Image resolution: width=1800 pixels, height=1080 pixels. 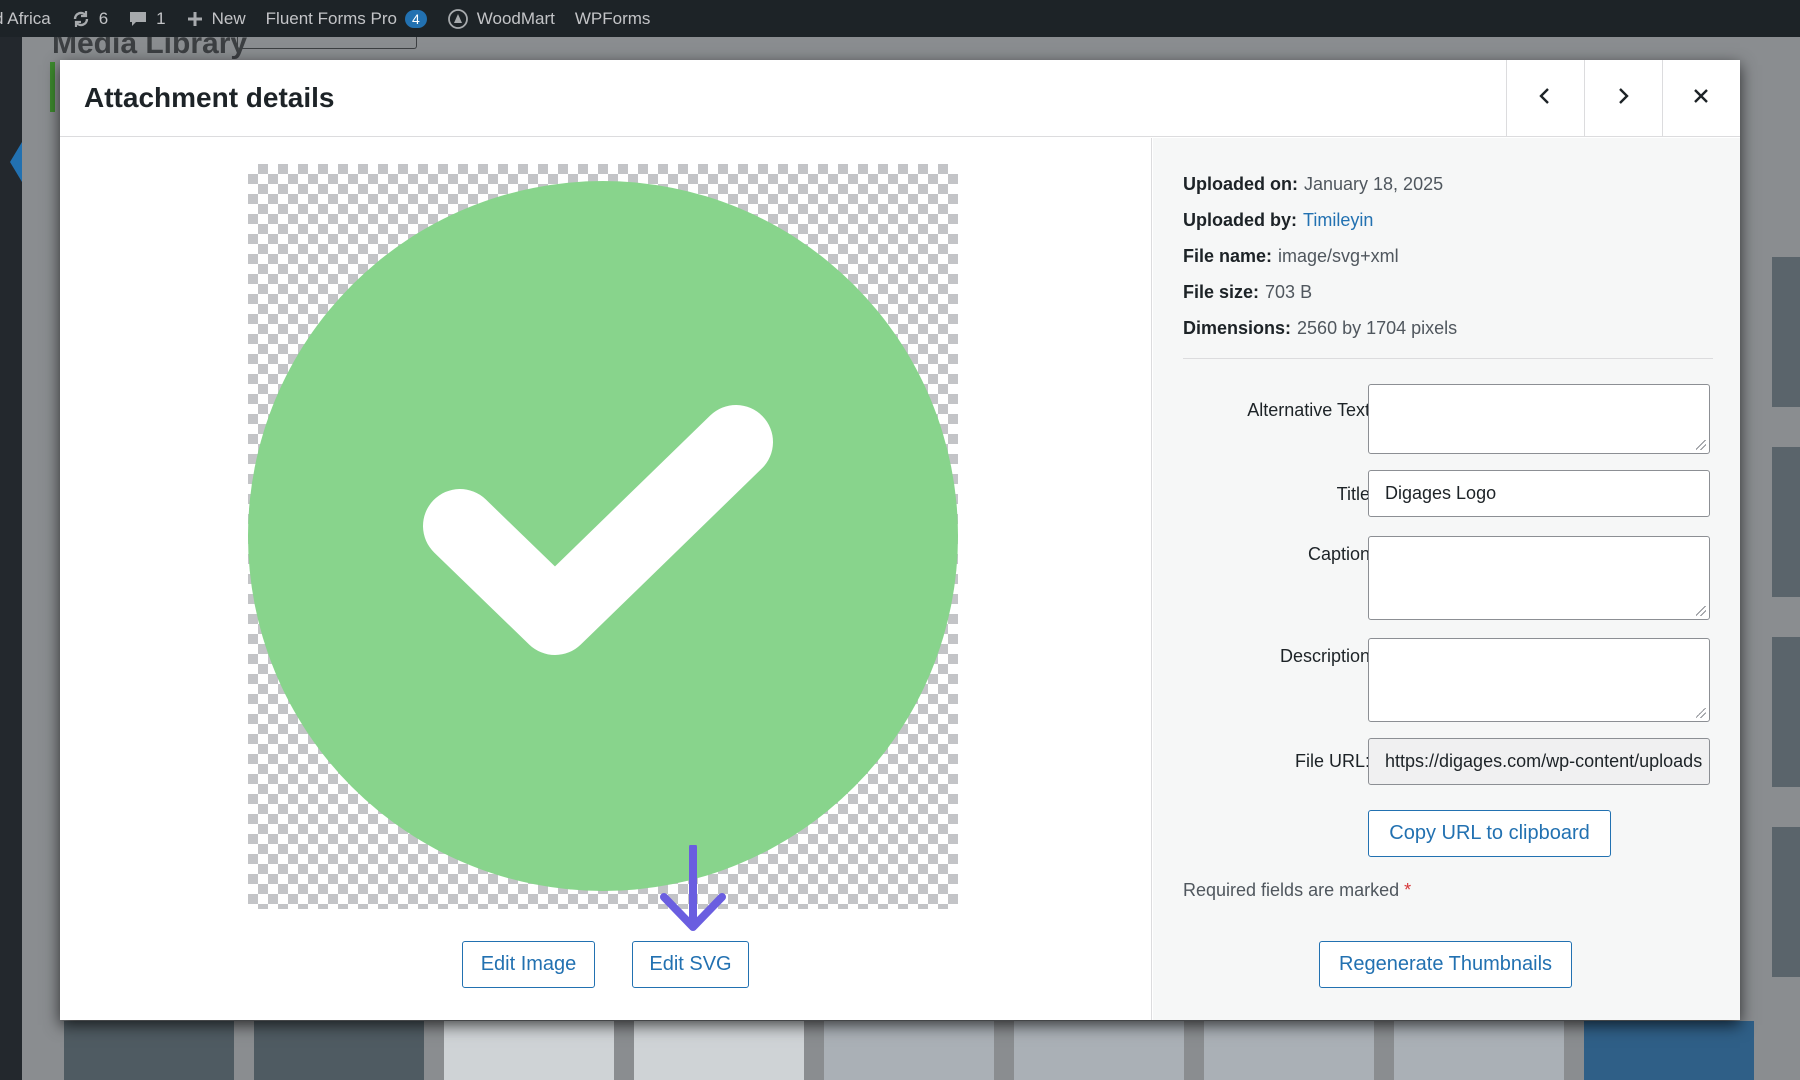 I want to click on chevron-left-icon, so click(x=1545, y=98).